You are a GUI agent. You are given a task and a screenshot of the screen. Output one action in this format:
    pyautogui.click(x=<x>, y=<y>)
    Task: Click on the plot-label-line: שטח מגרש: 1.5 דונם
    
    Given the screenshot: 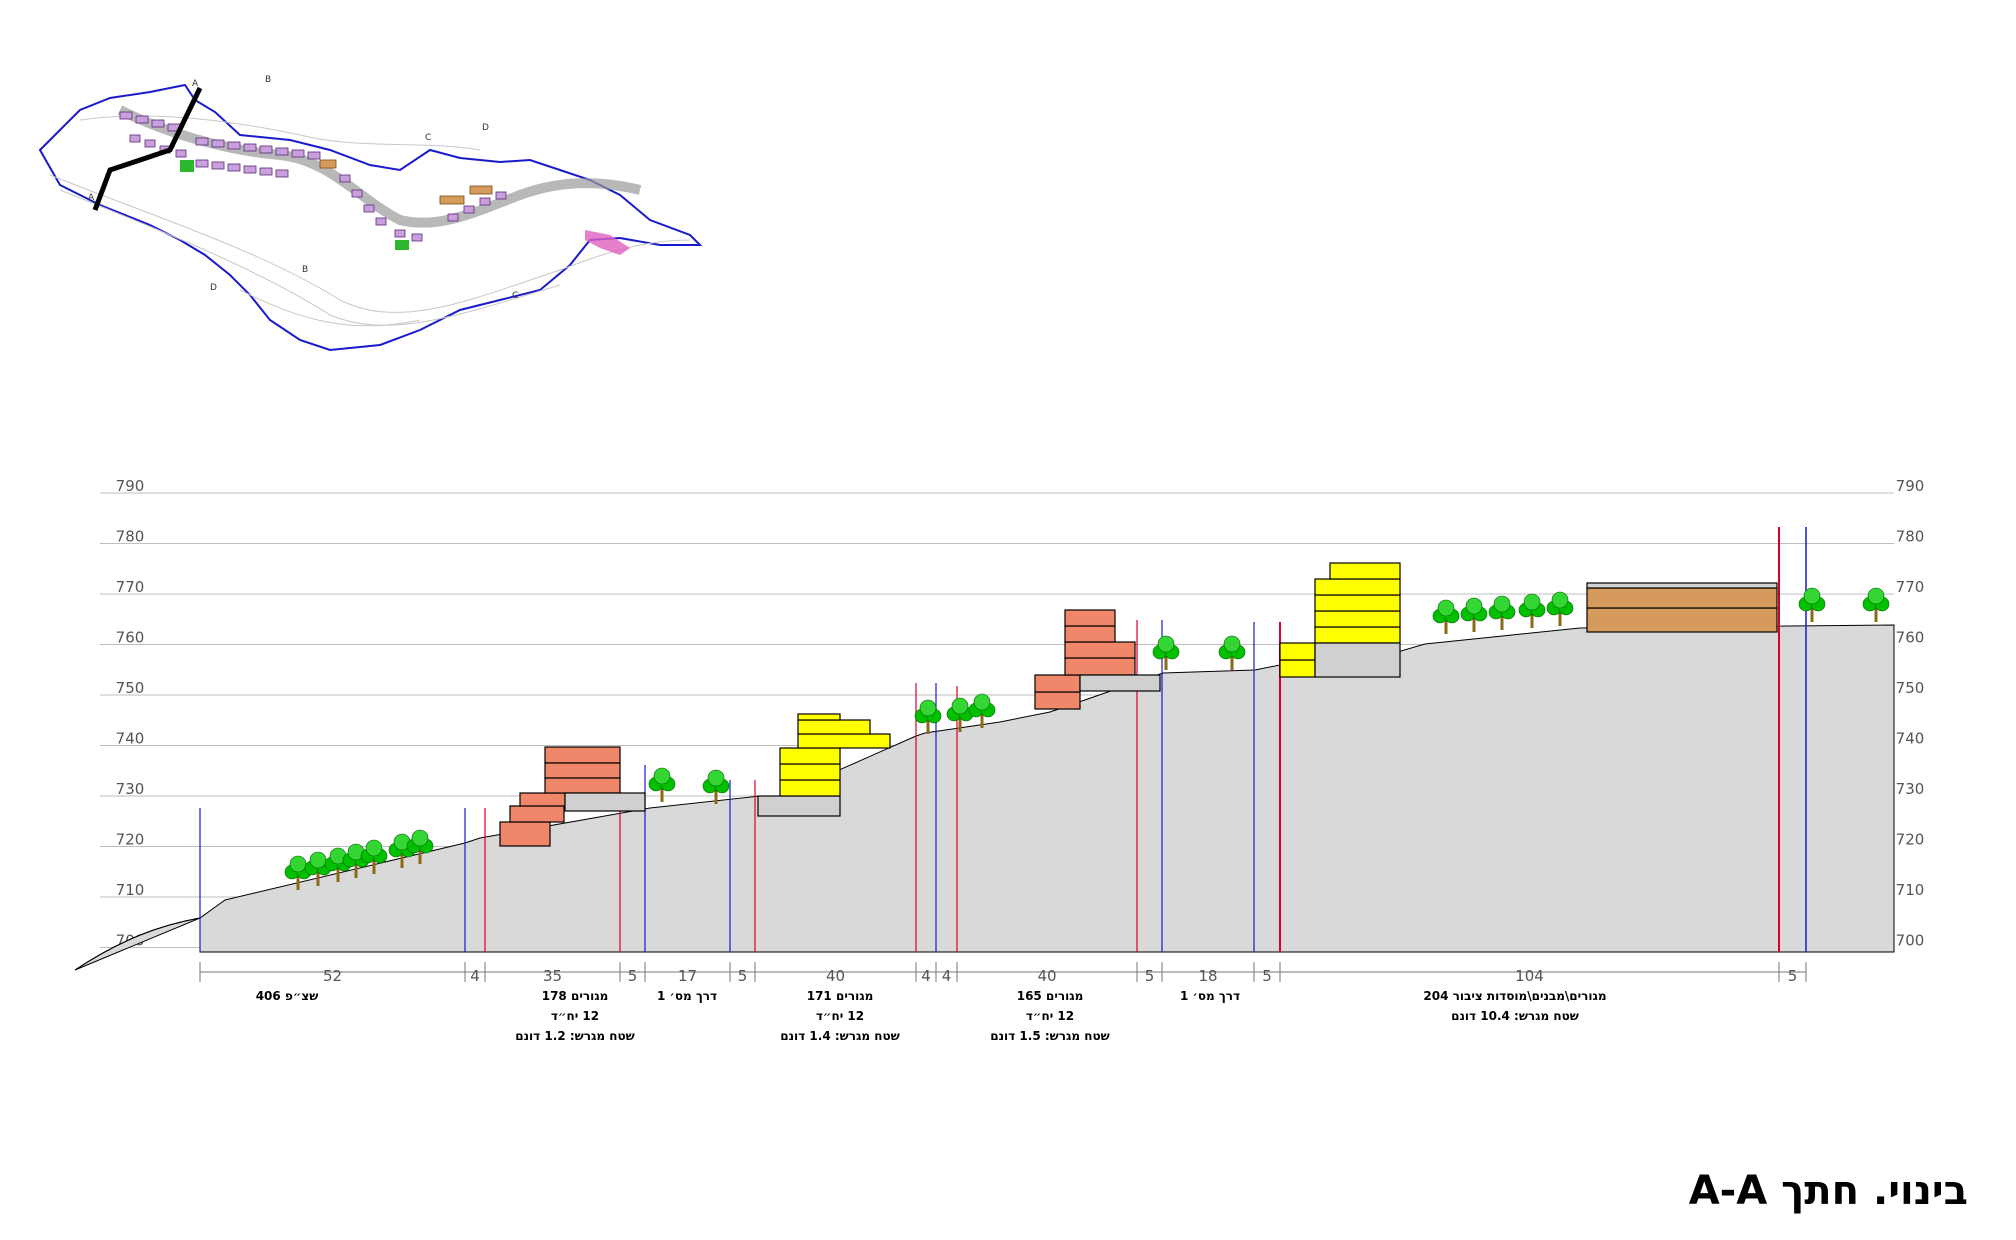 What is the action you would take?
    pyautogui.click(x=1049, y=1036)
    